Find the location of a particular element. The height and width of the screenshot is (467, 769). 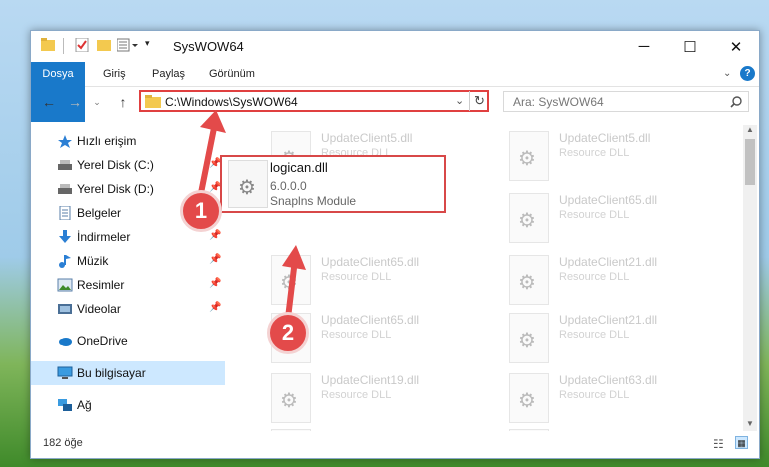

ribbon-tabs: Dosya Giriş Paylaş Görünüm ⌄ ? is located at coordinates (395, 92).